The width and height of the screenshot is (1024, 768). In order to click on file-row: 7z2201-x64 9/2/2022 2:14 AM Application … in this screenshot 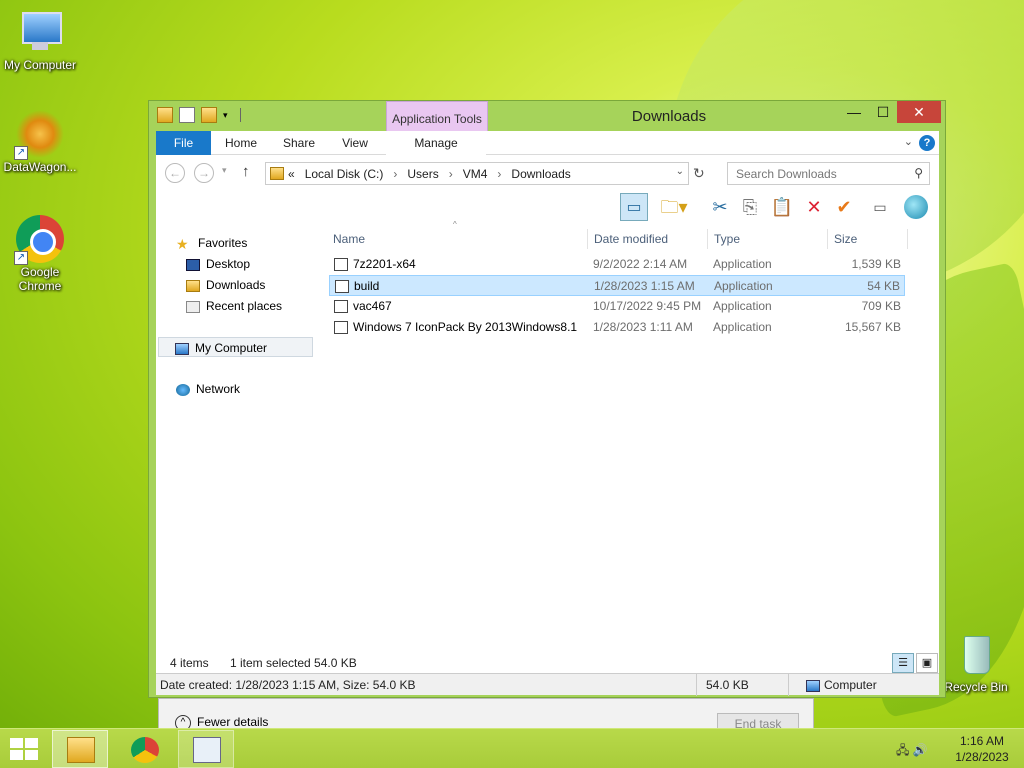, I will do `click(617, 264)`.